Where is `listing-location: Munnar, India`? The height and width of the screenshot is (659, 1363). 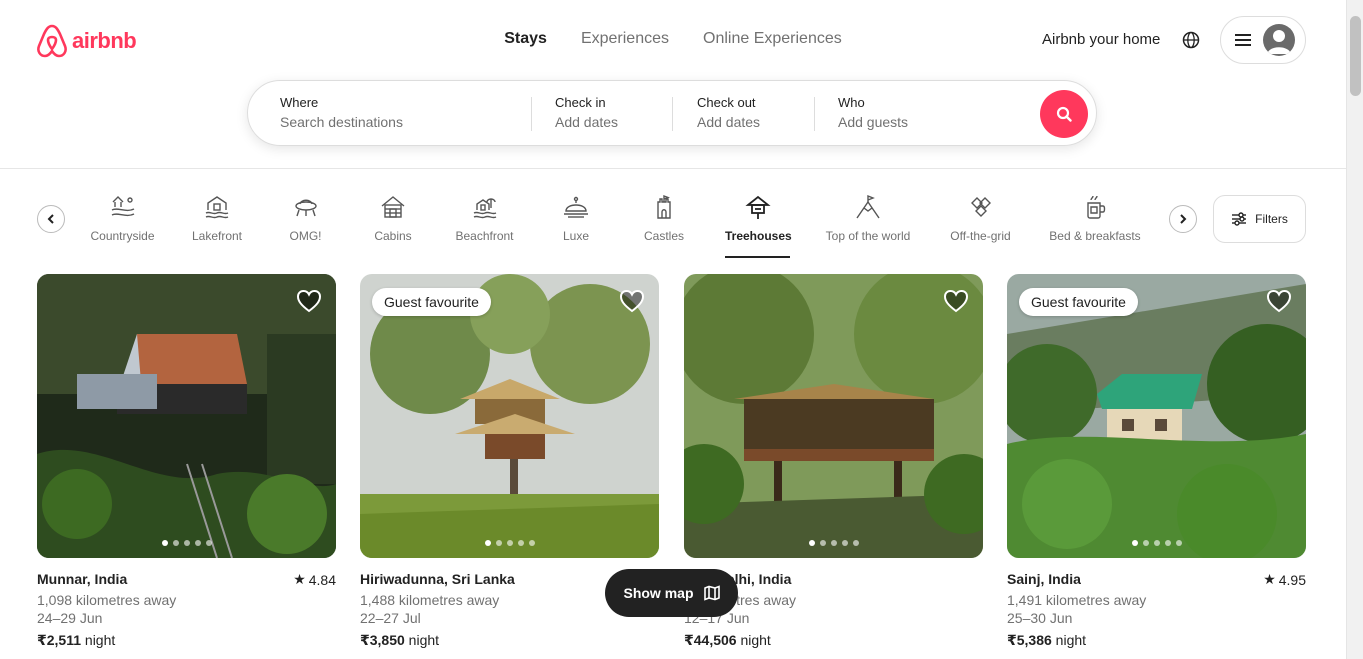 listing-location: Munnar, India is located at coordinates (82, 579).